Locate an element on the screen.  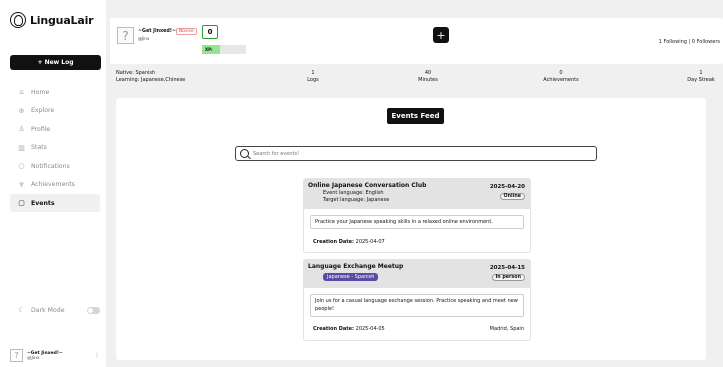
search-bar is located at coordinates (416, 153).